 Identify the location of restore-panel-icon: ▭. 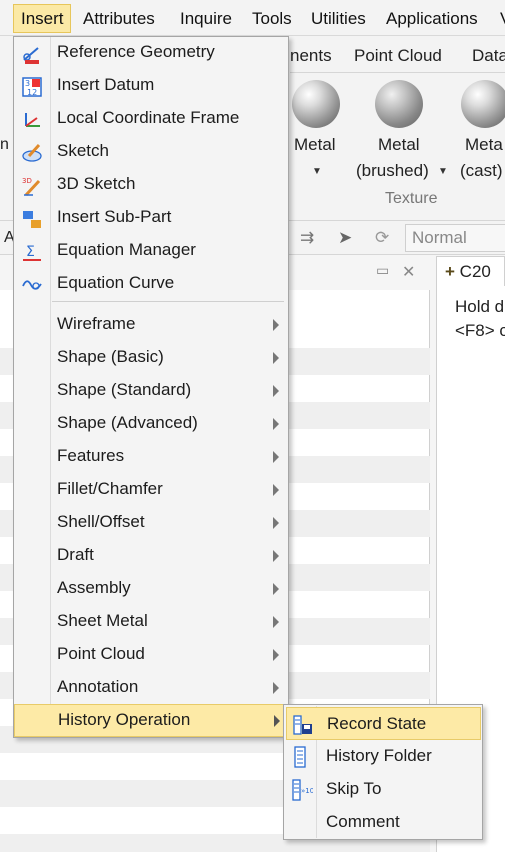
(382, 270).